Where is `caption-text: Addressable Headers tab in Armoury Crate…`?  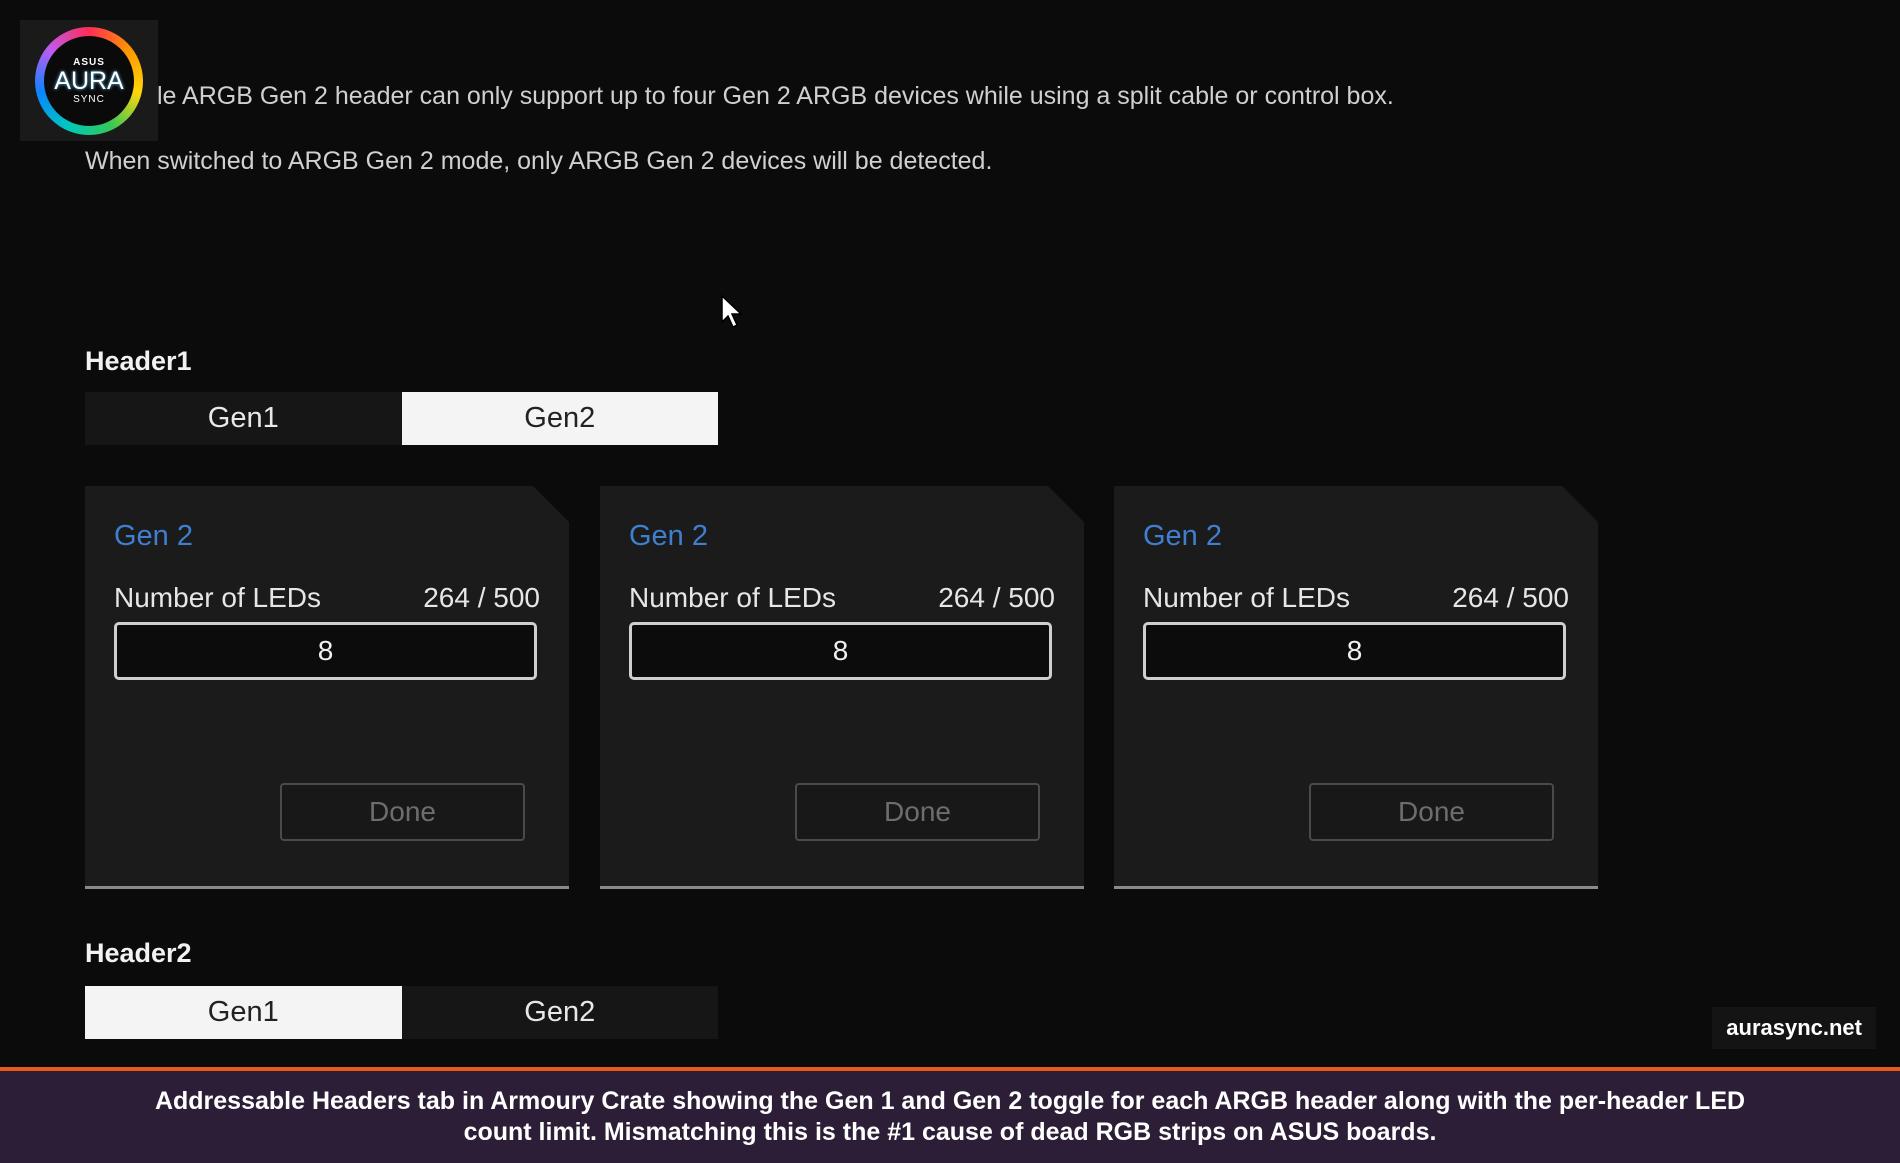
caption-text: Addressable Headers tab in Armoury Crate… is located at coordinates (950, 1116).